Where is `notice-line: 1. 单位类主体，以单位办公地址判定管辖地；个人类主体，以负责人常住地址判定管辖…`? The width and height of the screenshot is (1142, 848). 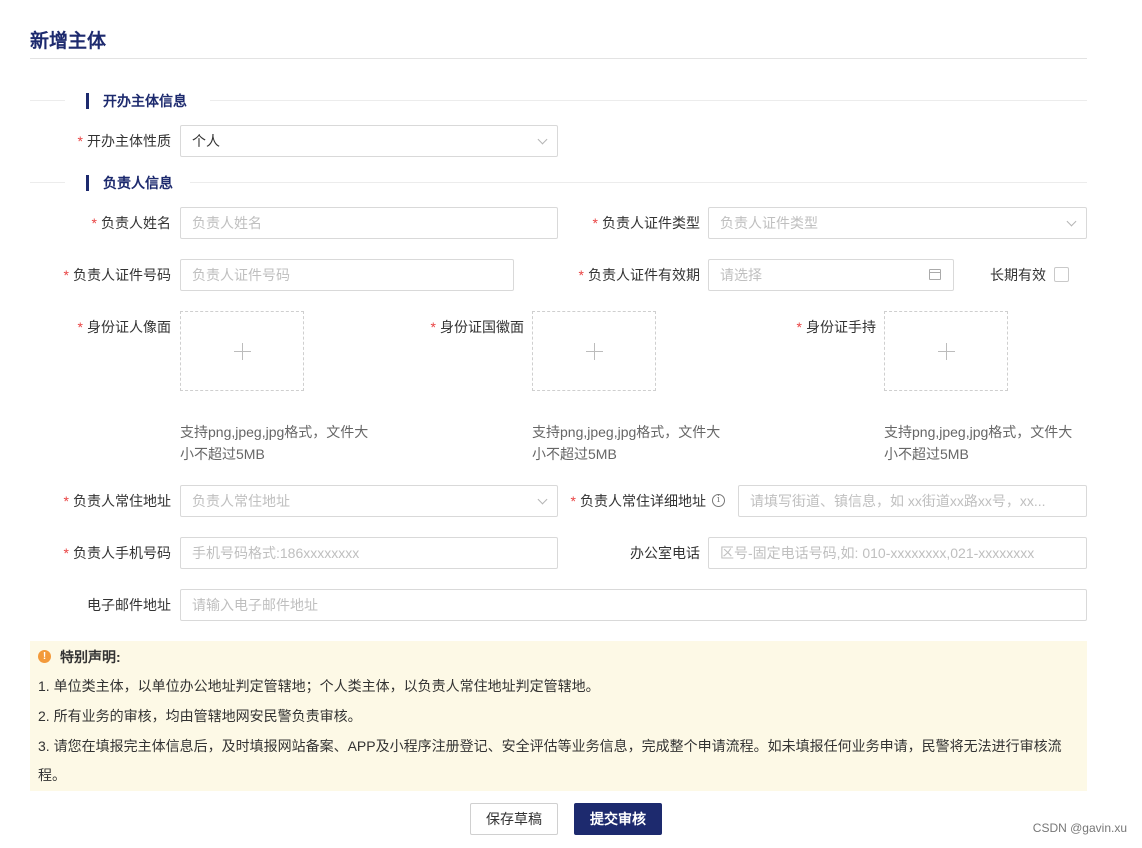 notice-line: 1. 单位类主体，以单位办公地址判定管辖地；个人类主体，以负责人常住地址判定管辖… is located at coordinates (319, 686).